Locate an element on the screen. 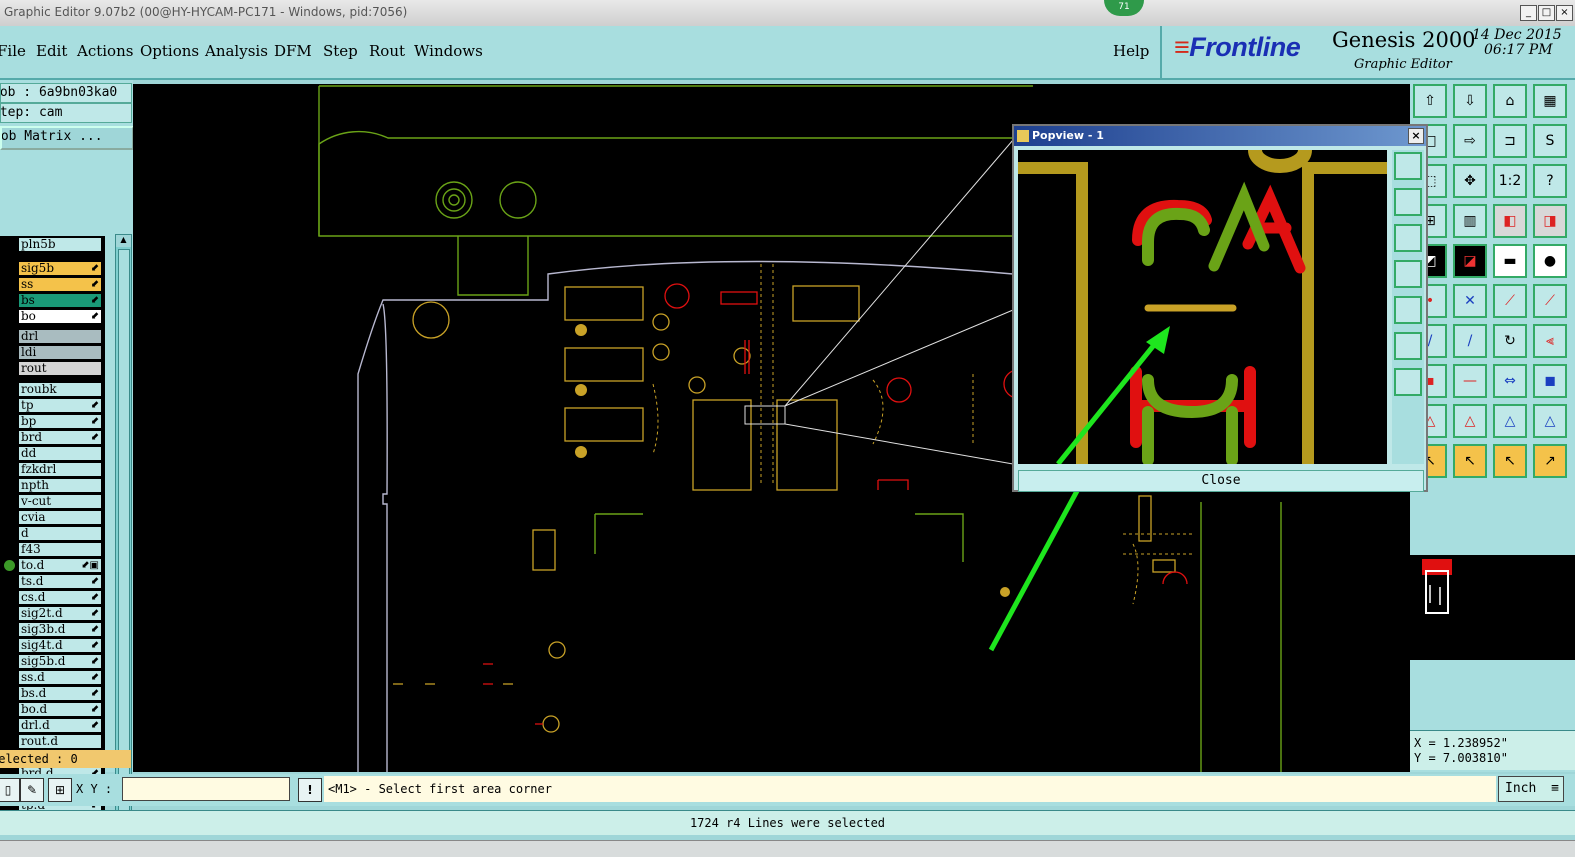 This screenshot has width=1575, height=857. tool-arrow-right-icon: ⇨ is located at coordinates (1470, 141).